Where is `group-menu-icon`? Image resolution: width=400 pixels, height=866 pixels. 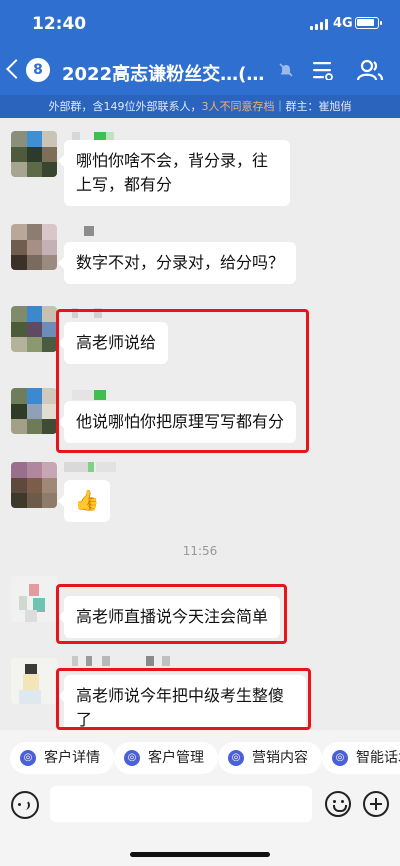
group-menu-icon is located at coordinates (323, 70).